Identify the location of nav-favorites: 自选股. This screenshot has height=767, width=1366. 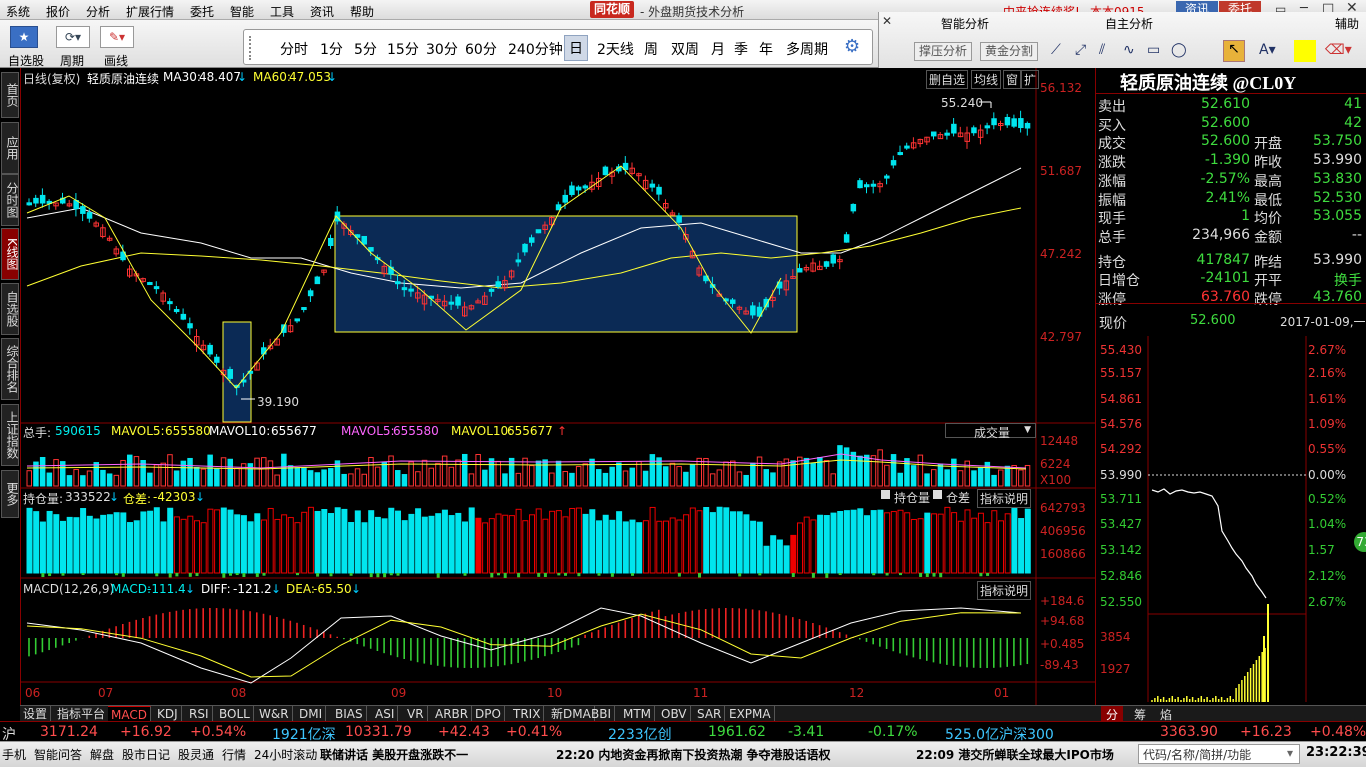
(10, 309).